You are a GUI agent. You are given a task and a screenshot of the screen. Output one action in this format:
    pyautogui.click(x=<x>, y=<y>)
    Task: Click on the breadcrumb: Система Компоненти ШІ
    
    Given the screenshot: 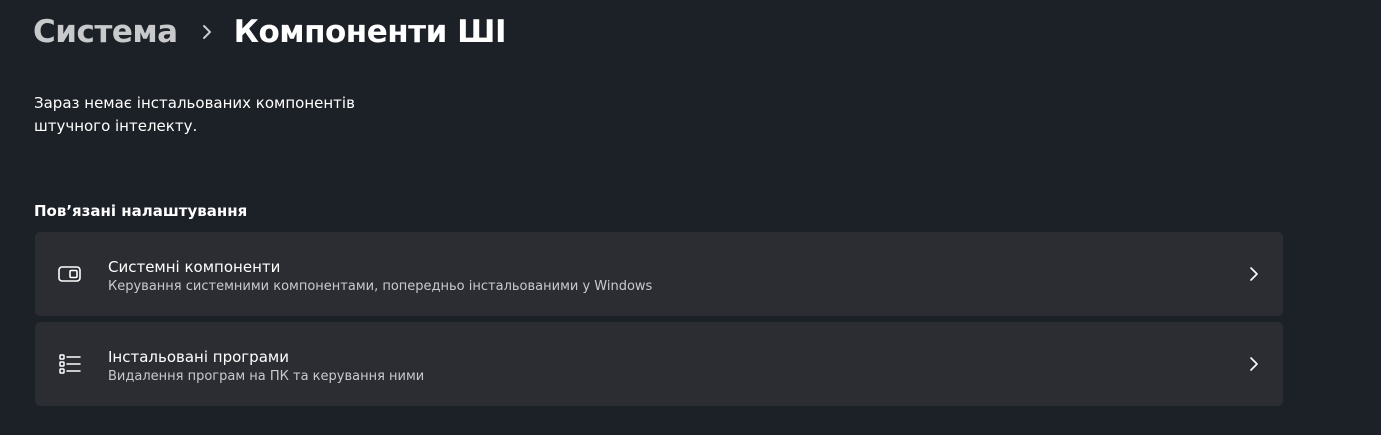 What is the action you would take?
    pyautogui.click(x=269, y=32)
    